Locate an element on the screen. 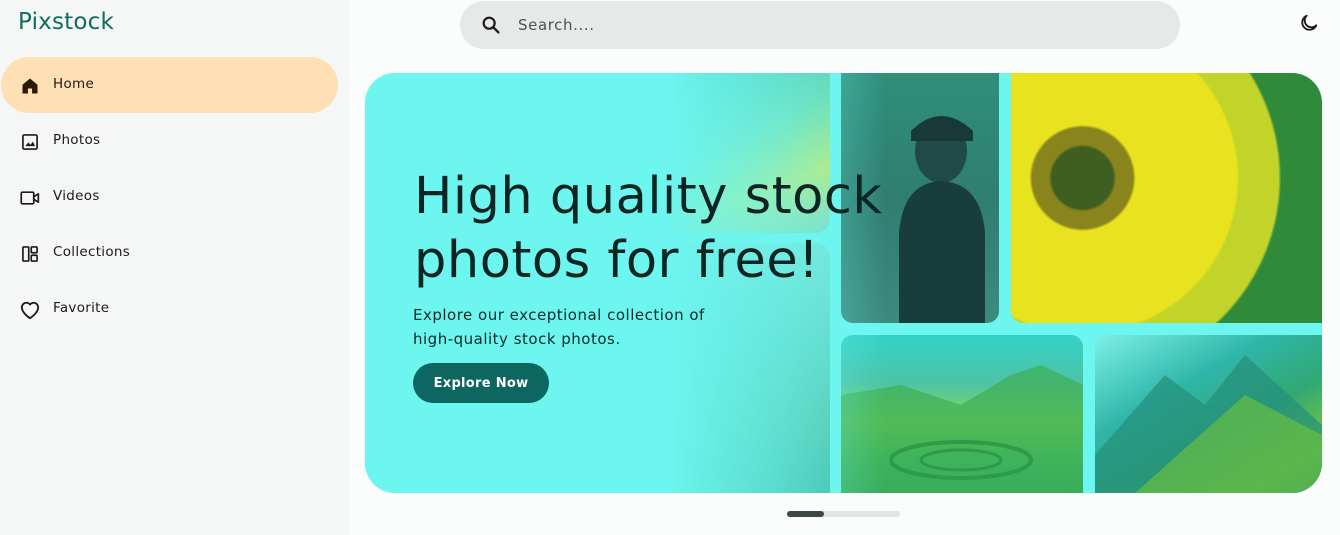  hero-image-mountains is located at coordinates (1208, 414).